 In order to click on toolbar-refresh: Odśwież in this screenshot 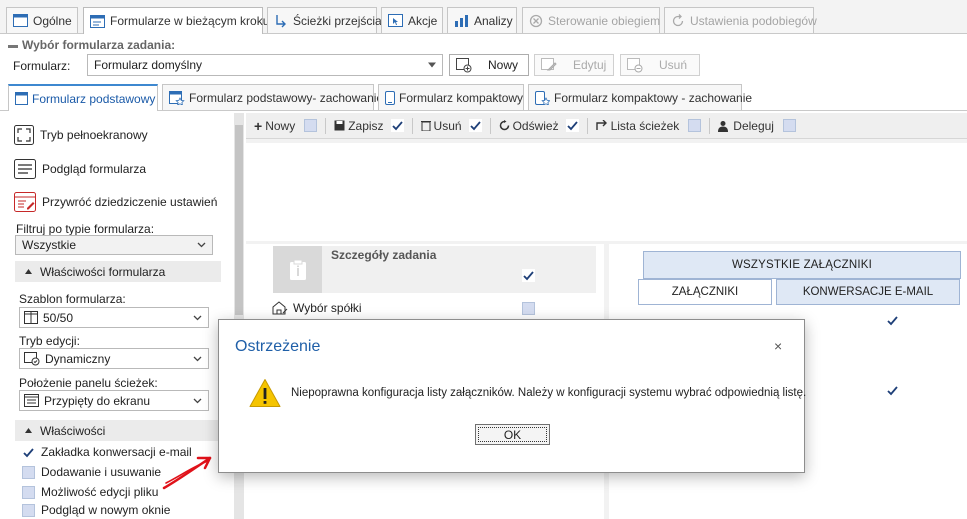, I will do `click(539, 126)`.